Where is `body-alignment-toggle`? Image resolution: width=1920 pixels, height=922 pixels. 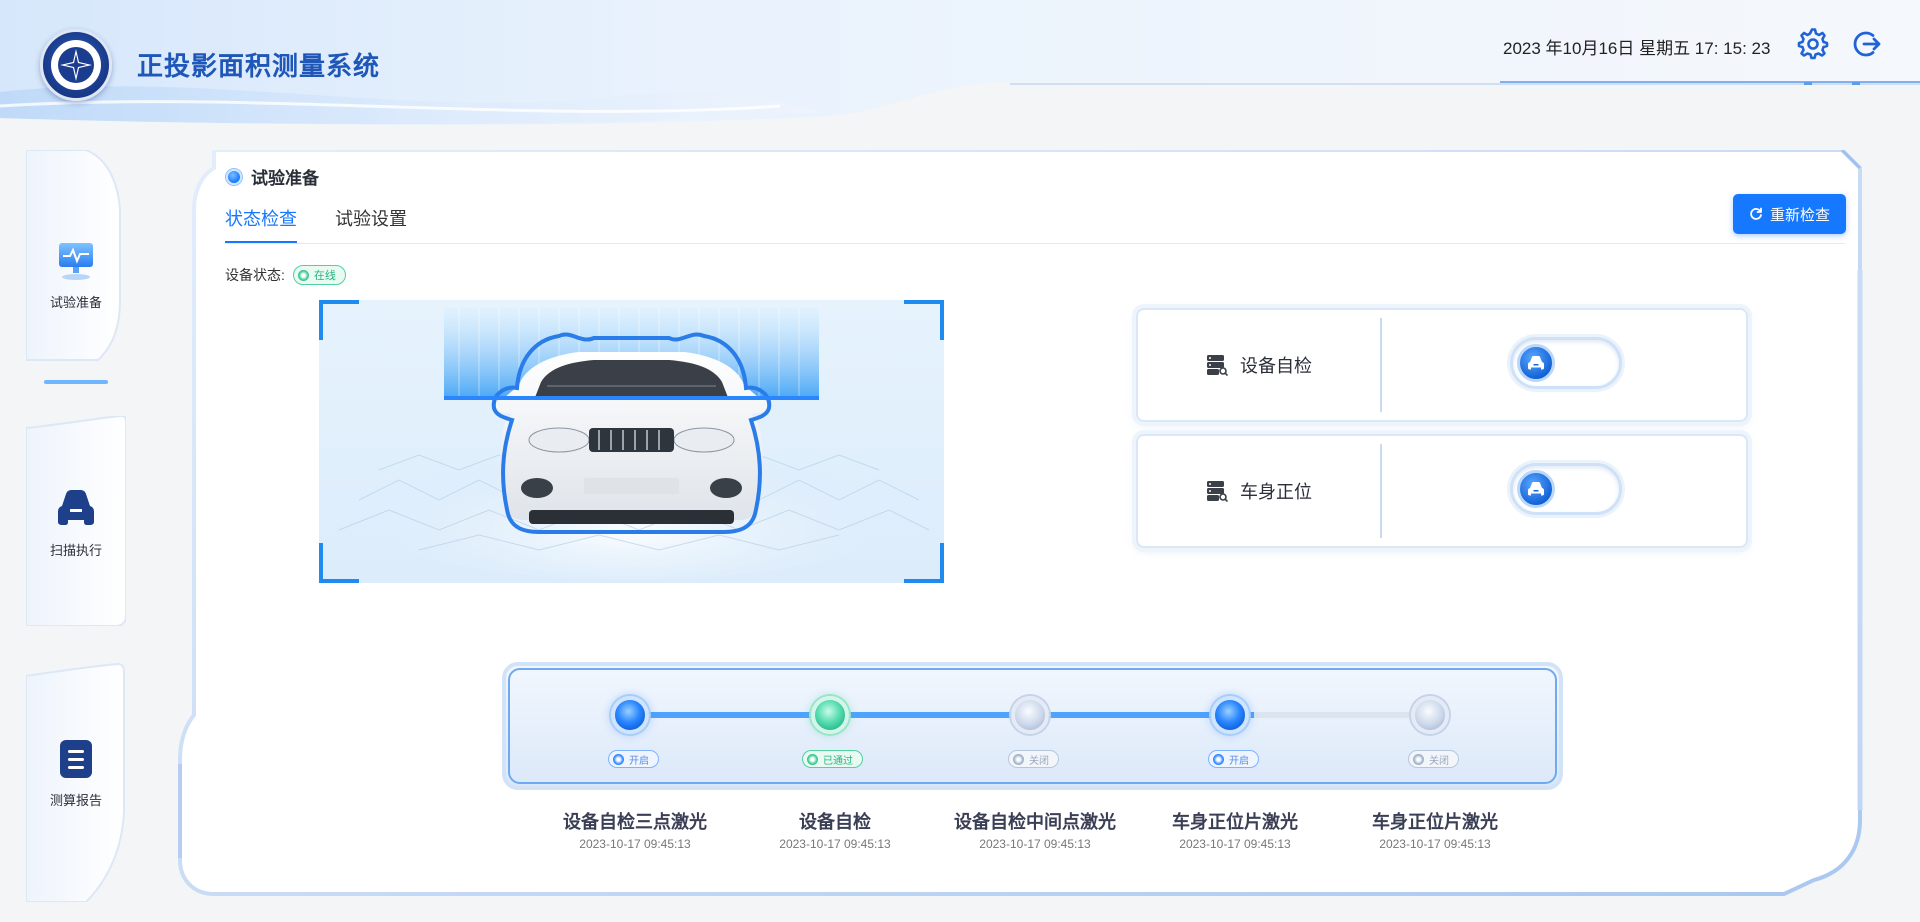
body-alignment-toggle is located at coordinates (1566, 489).